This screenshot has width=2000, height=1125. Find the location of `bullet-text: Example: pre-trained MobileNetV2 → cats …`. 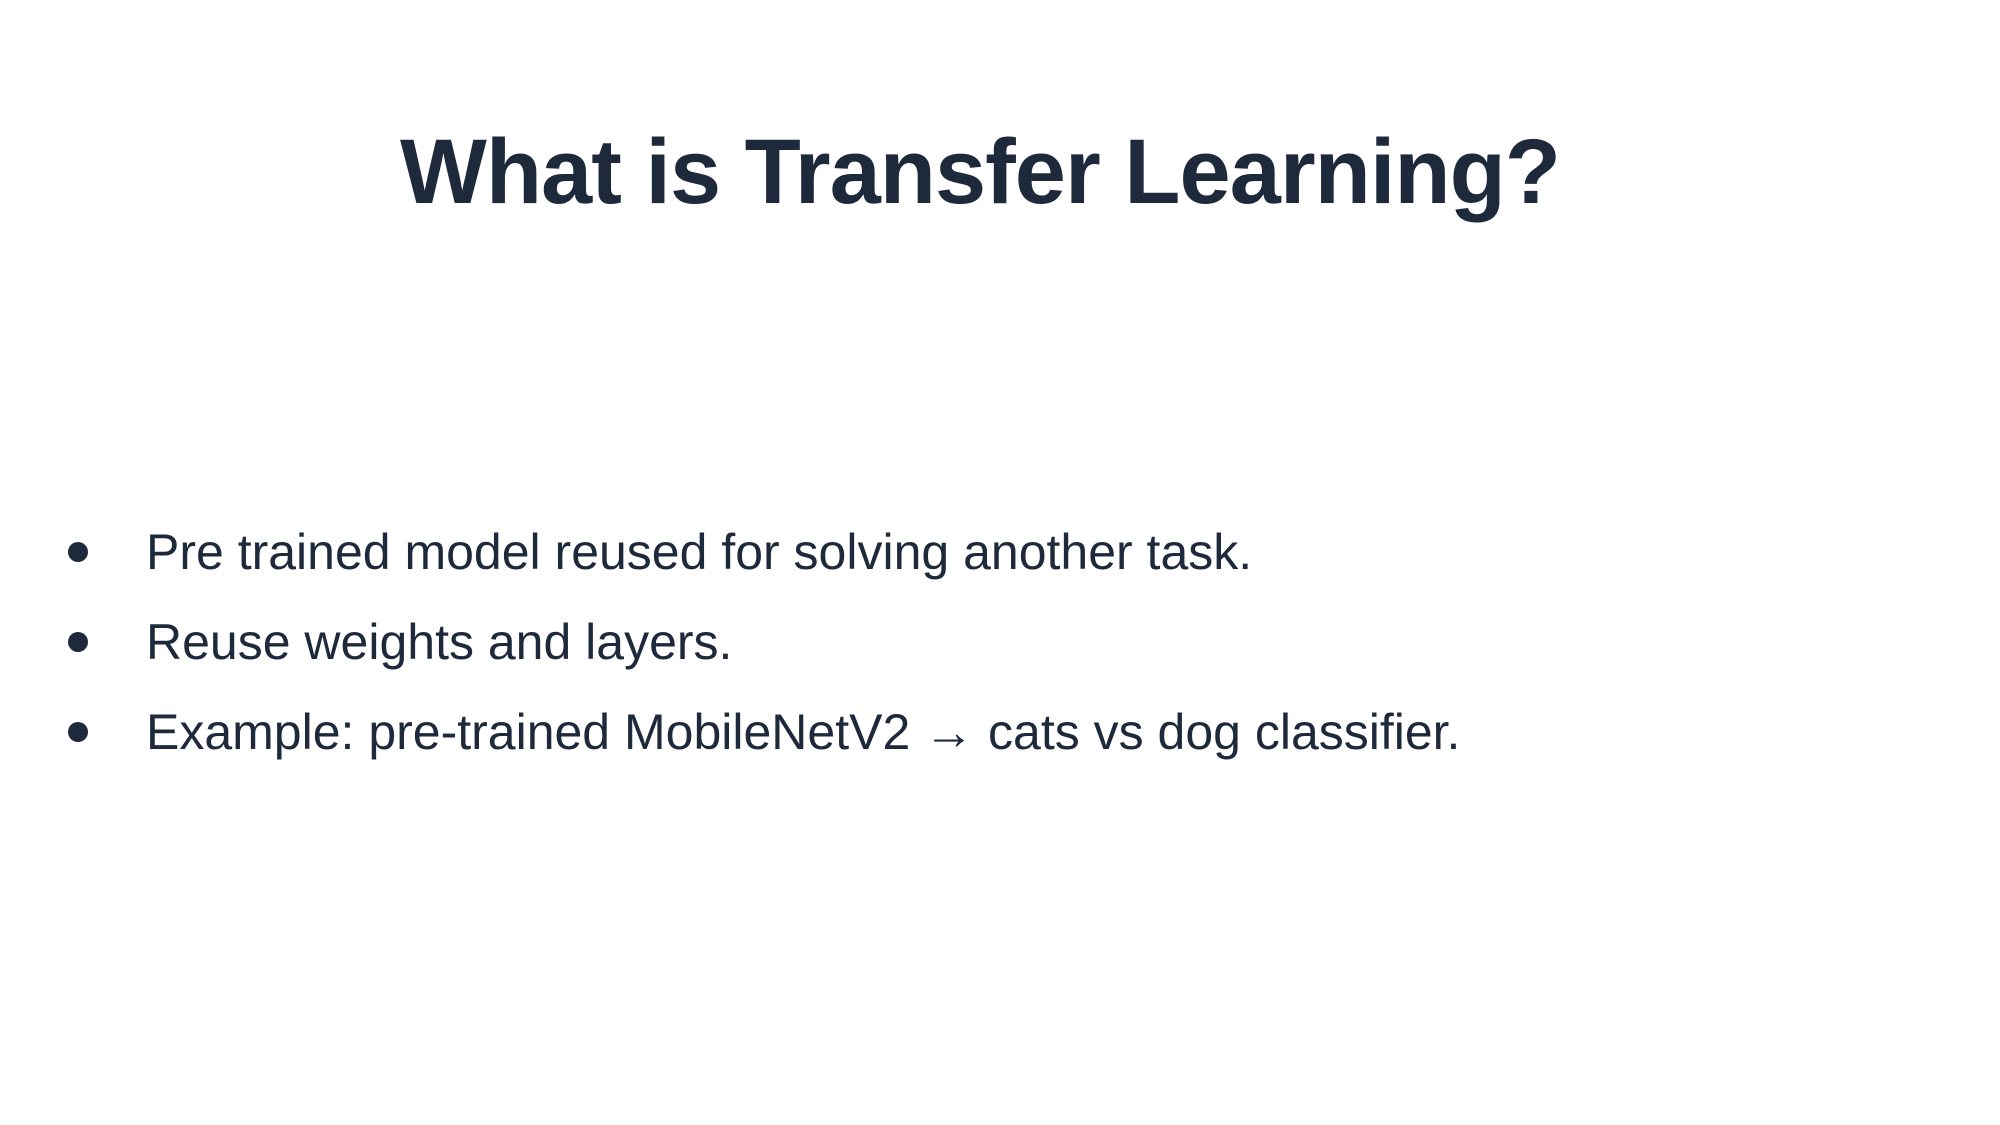

bullet-text: Example: pre-trained MobileNetV2 → cats … is located at coordinates (803, 732).